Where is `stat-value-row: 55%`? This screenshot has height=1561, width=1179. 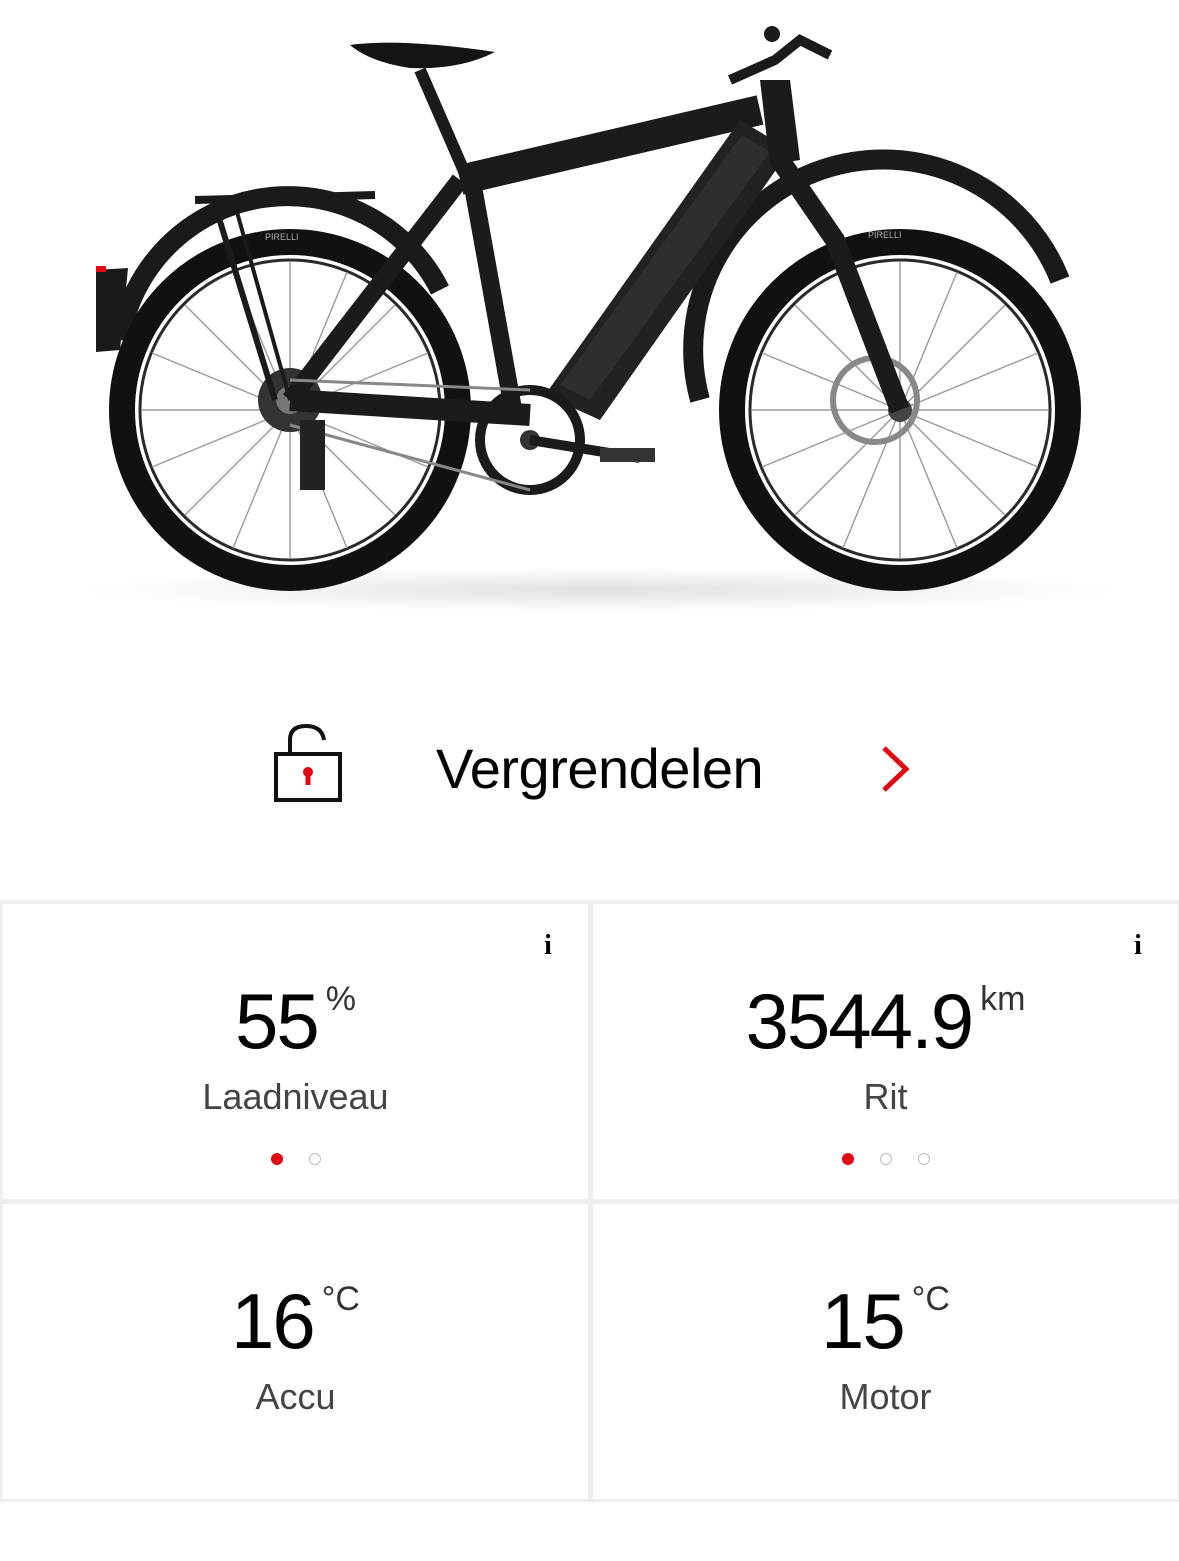 stat-value-row: 55% is located at coordinates (295, 1021).